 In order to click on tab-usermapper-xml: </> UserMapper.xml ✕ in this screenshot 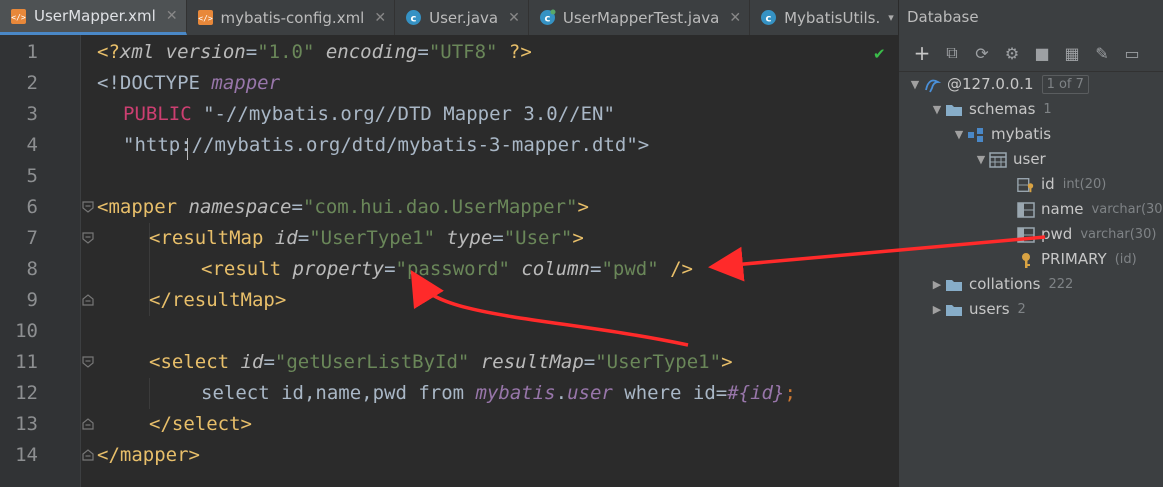, I will do `click(93, 17)`.